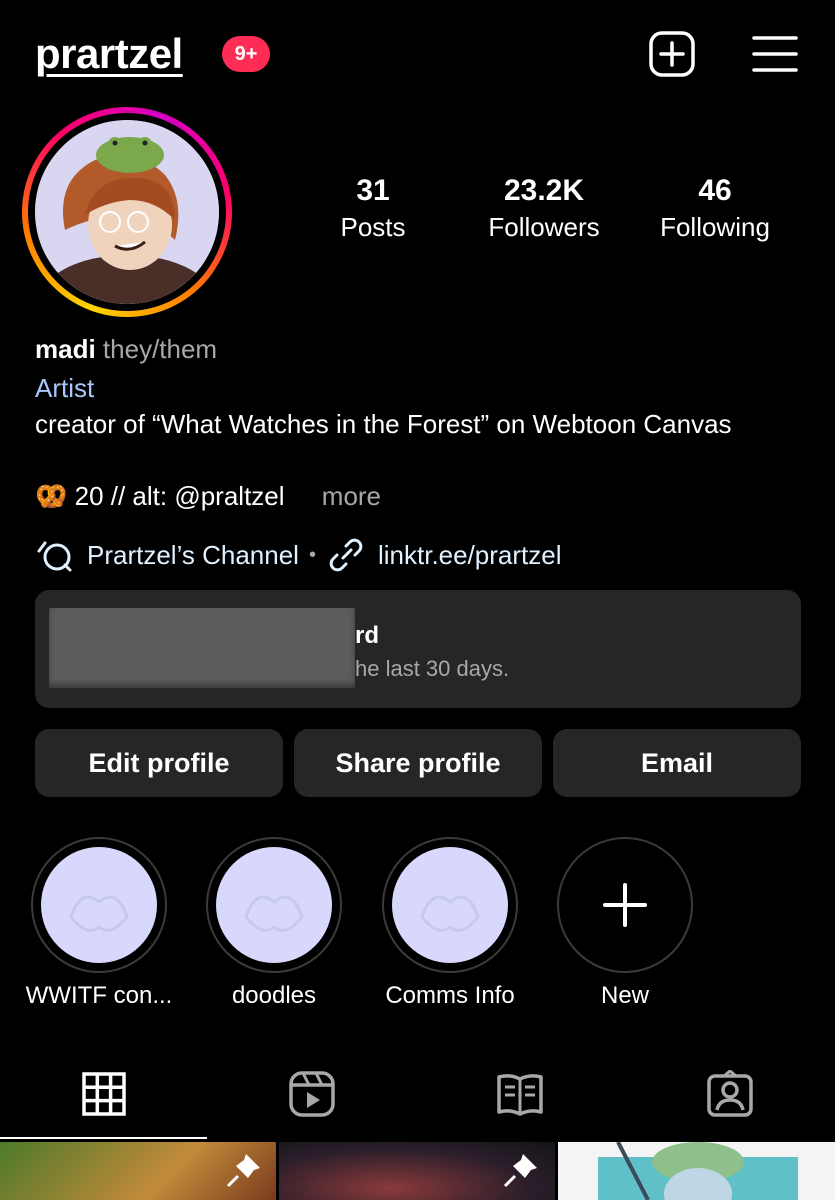 This screenshot has width=835, height=1200. I want to click on profile-username: prartzel, so click(109, 54).